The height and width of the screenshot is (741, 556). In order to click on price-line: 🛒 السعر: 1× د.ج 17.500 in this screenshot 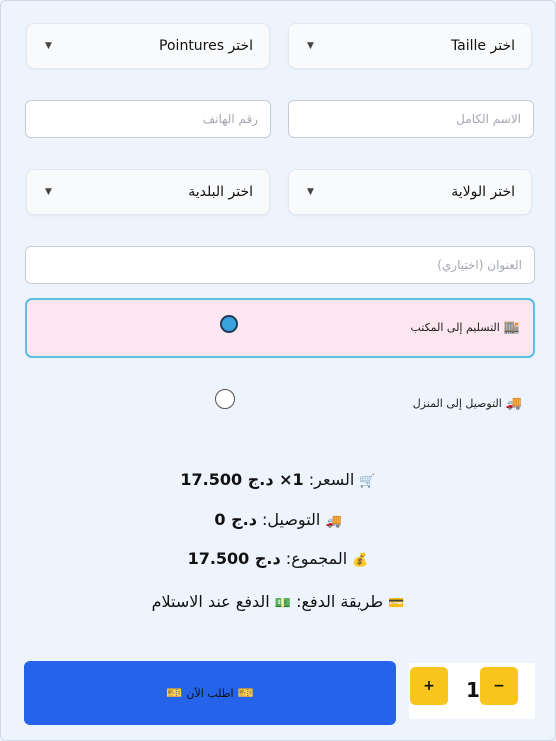, I will do `click(278, 479)`.